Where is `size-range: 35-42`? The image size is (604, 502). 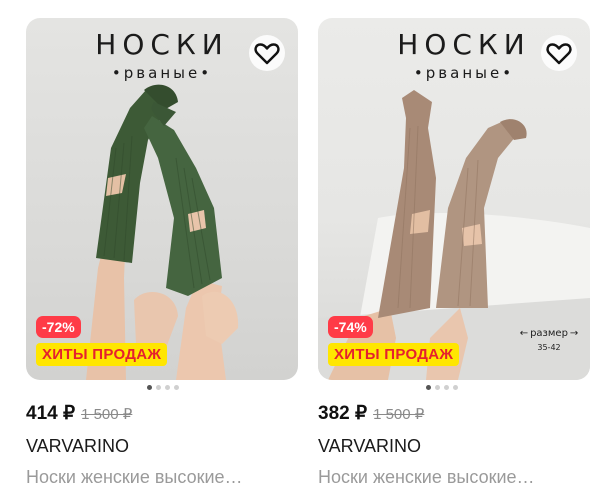 size-range: 35-42 is located at coordinates (549, 347).